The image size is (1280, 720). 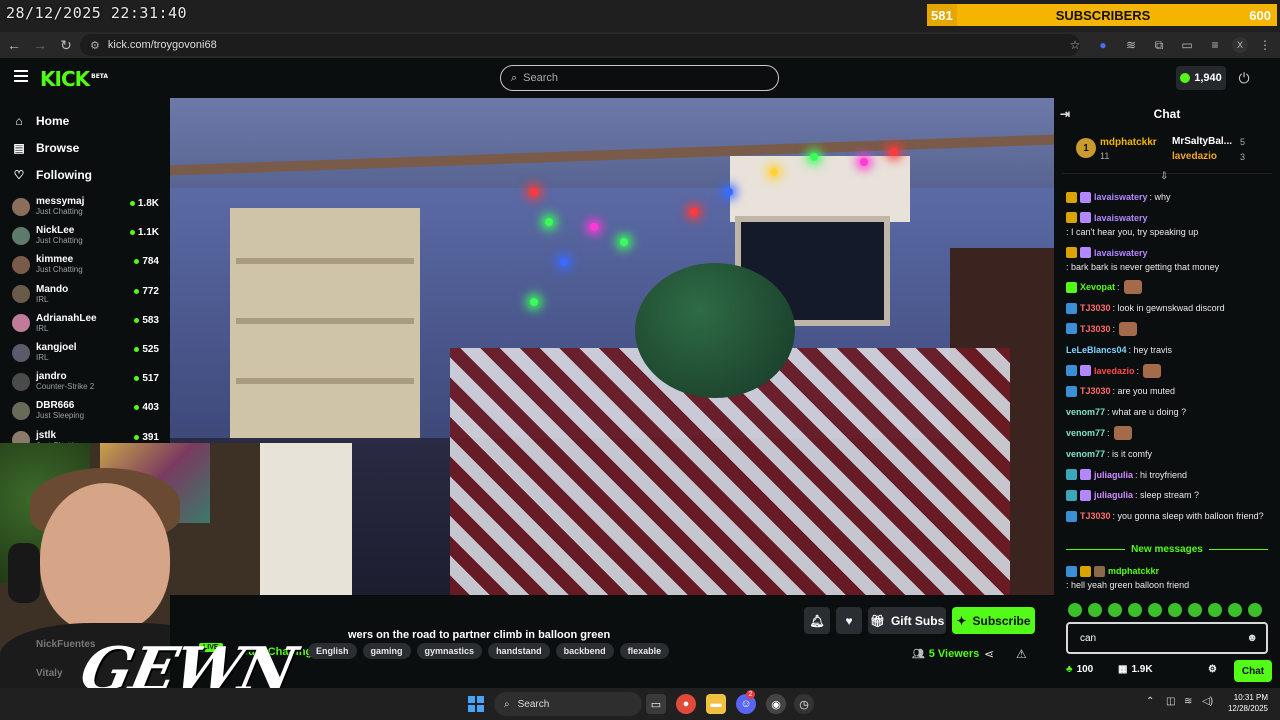 What do you see at coordinates (1169, 197) in the screenshot?
I see `chat-message: lavaiswatery: why` at bounding box center [1169, 197].